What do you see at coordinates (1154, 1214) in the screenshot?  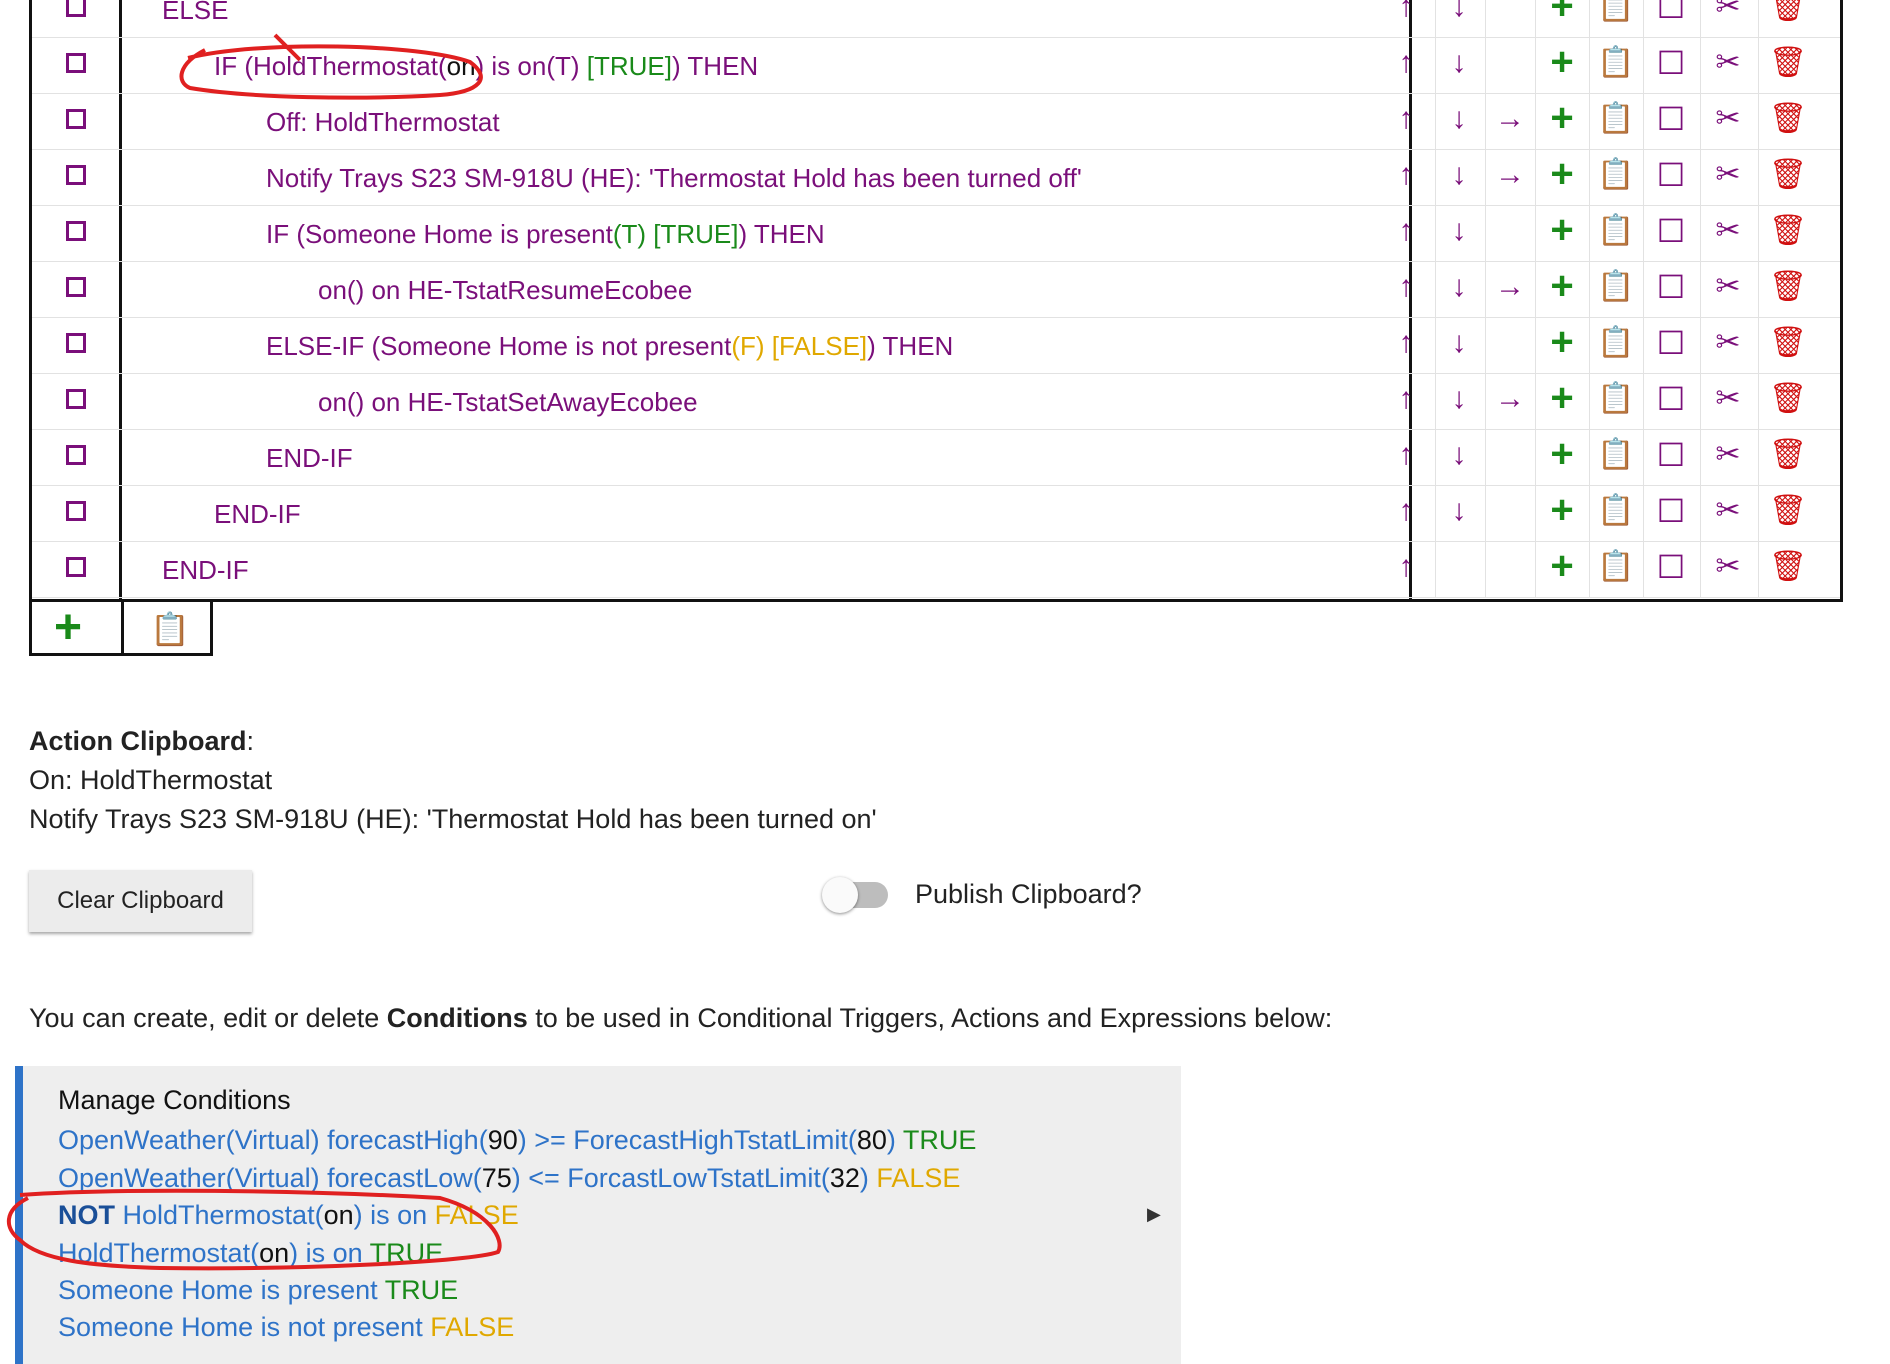 I see `expand-arrow-icon: ▶` at bounding box center [1154, 1214].